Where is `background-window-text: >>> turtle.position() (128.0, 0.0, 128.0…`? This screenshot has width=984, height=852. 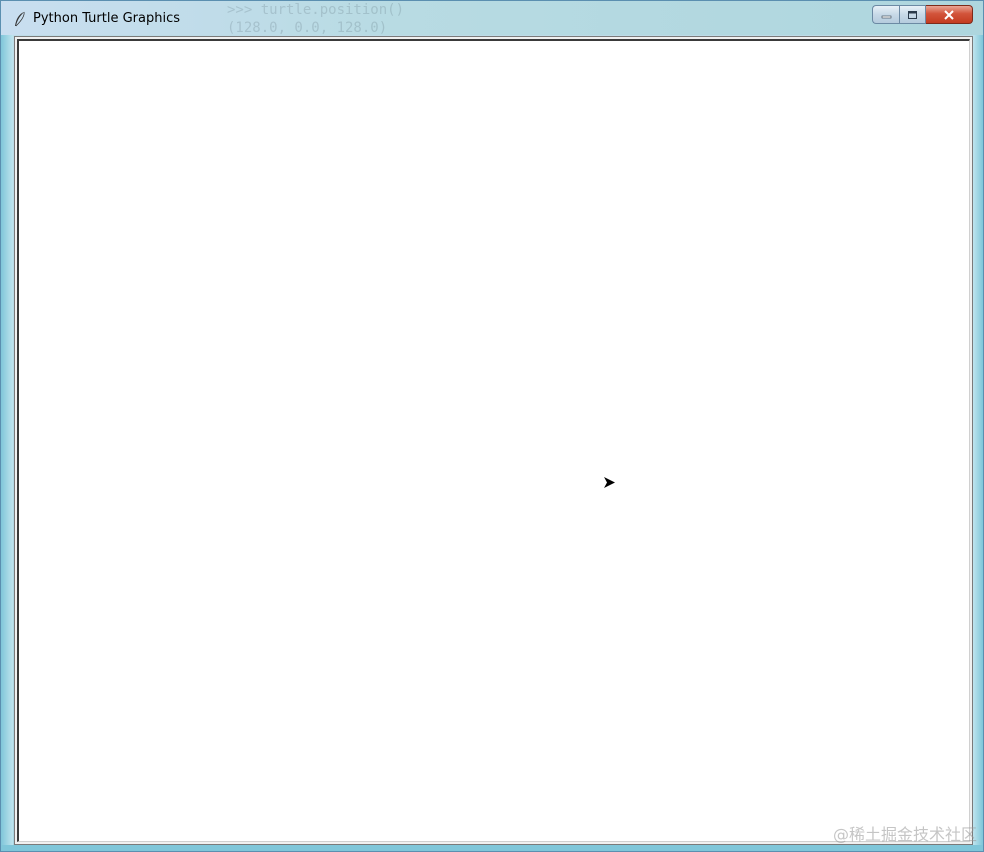 background-window-text: >>> turtle.position() (128.0, 0.0, 128.0… is located at coordinates (315, 19).